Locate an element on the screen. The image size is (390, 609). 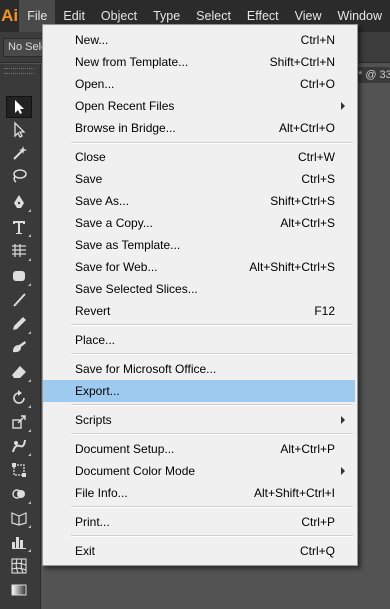
tools-panel is located at coordinates (20, 336).